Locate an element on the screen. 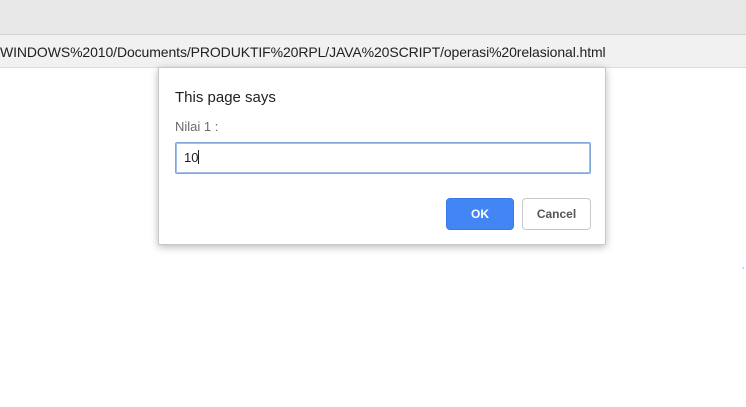  ok-button: OK is located at coordinates (480, 214).